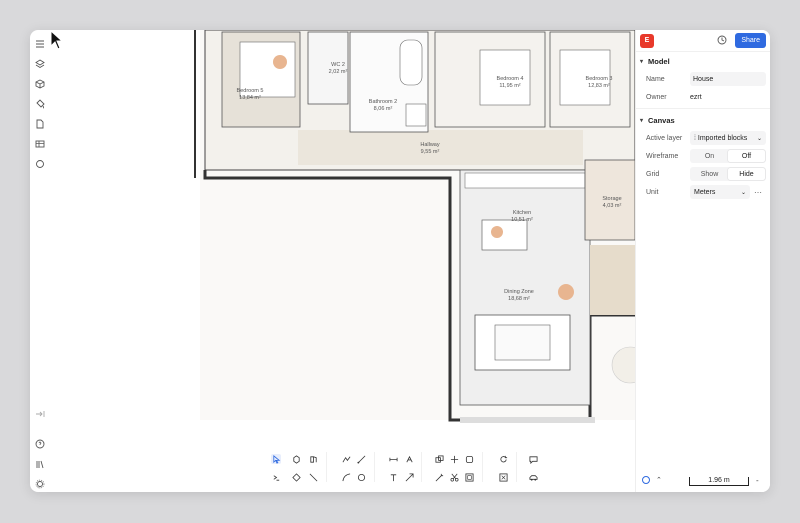 Image resolution: width=800 pixels, height=523 pixels. What do you see at coordinates (743, 192) in the screenshot?
I see `chevron-down-icon: ⌄` at bounding box center [743, 192].